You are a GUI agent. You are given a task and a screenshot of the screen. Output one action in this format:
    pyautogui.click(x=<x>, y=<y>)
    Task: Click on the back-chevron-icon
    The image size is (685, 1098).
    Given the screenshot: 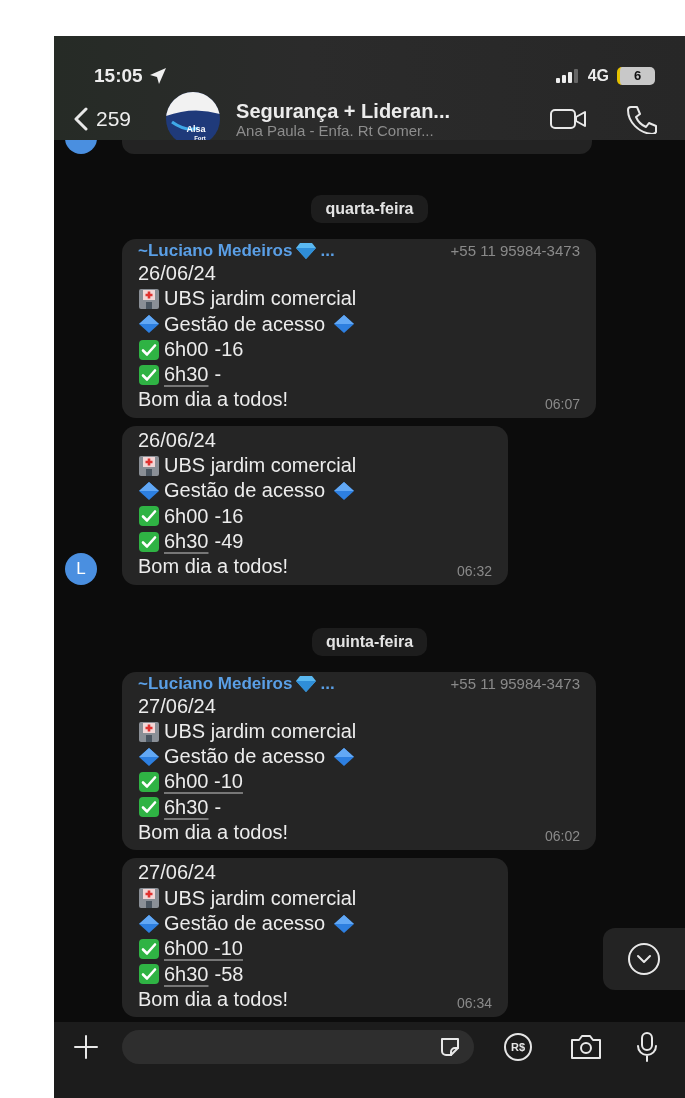 What is the action you would take?
    pyautogui.click(x=81, y=119)
    